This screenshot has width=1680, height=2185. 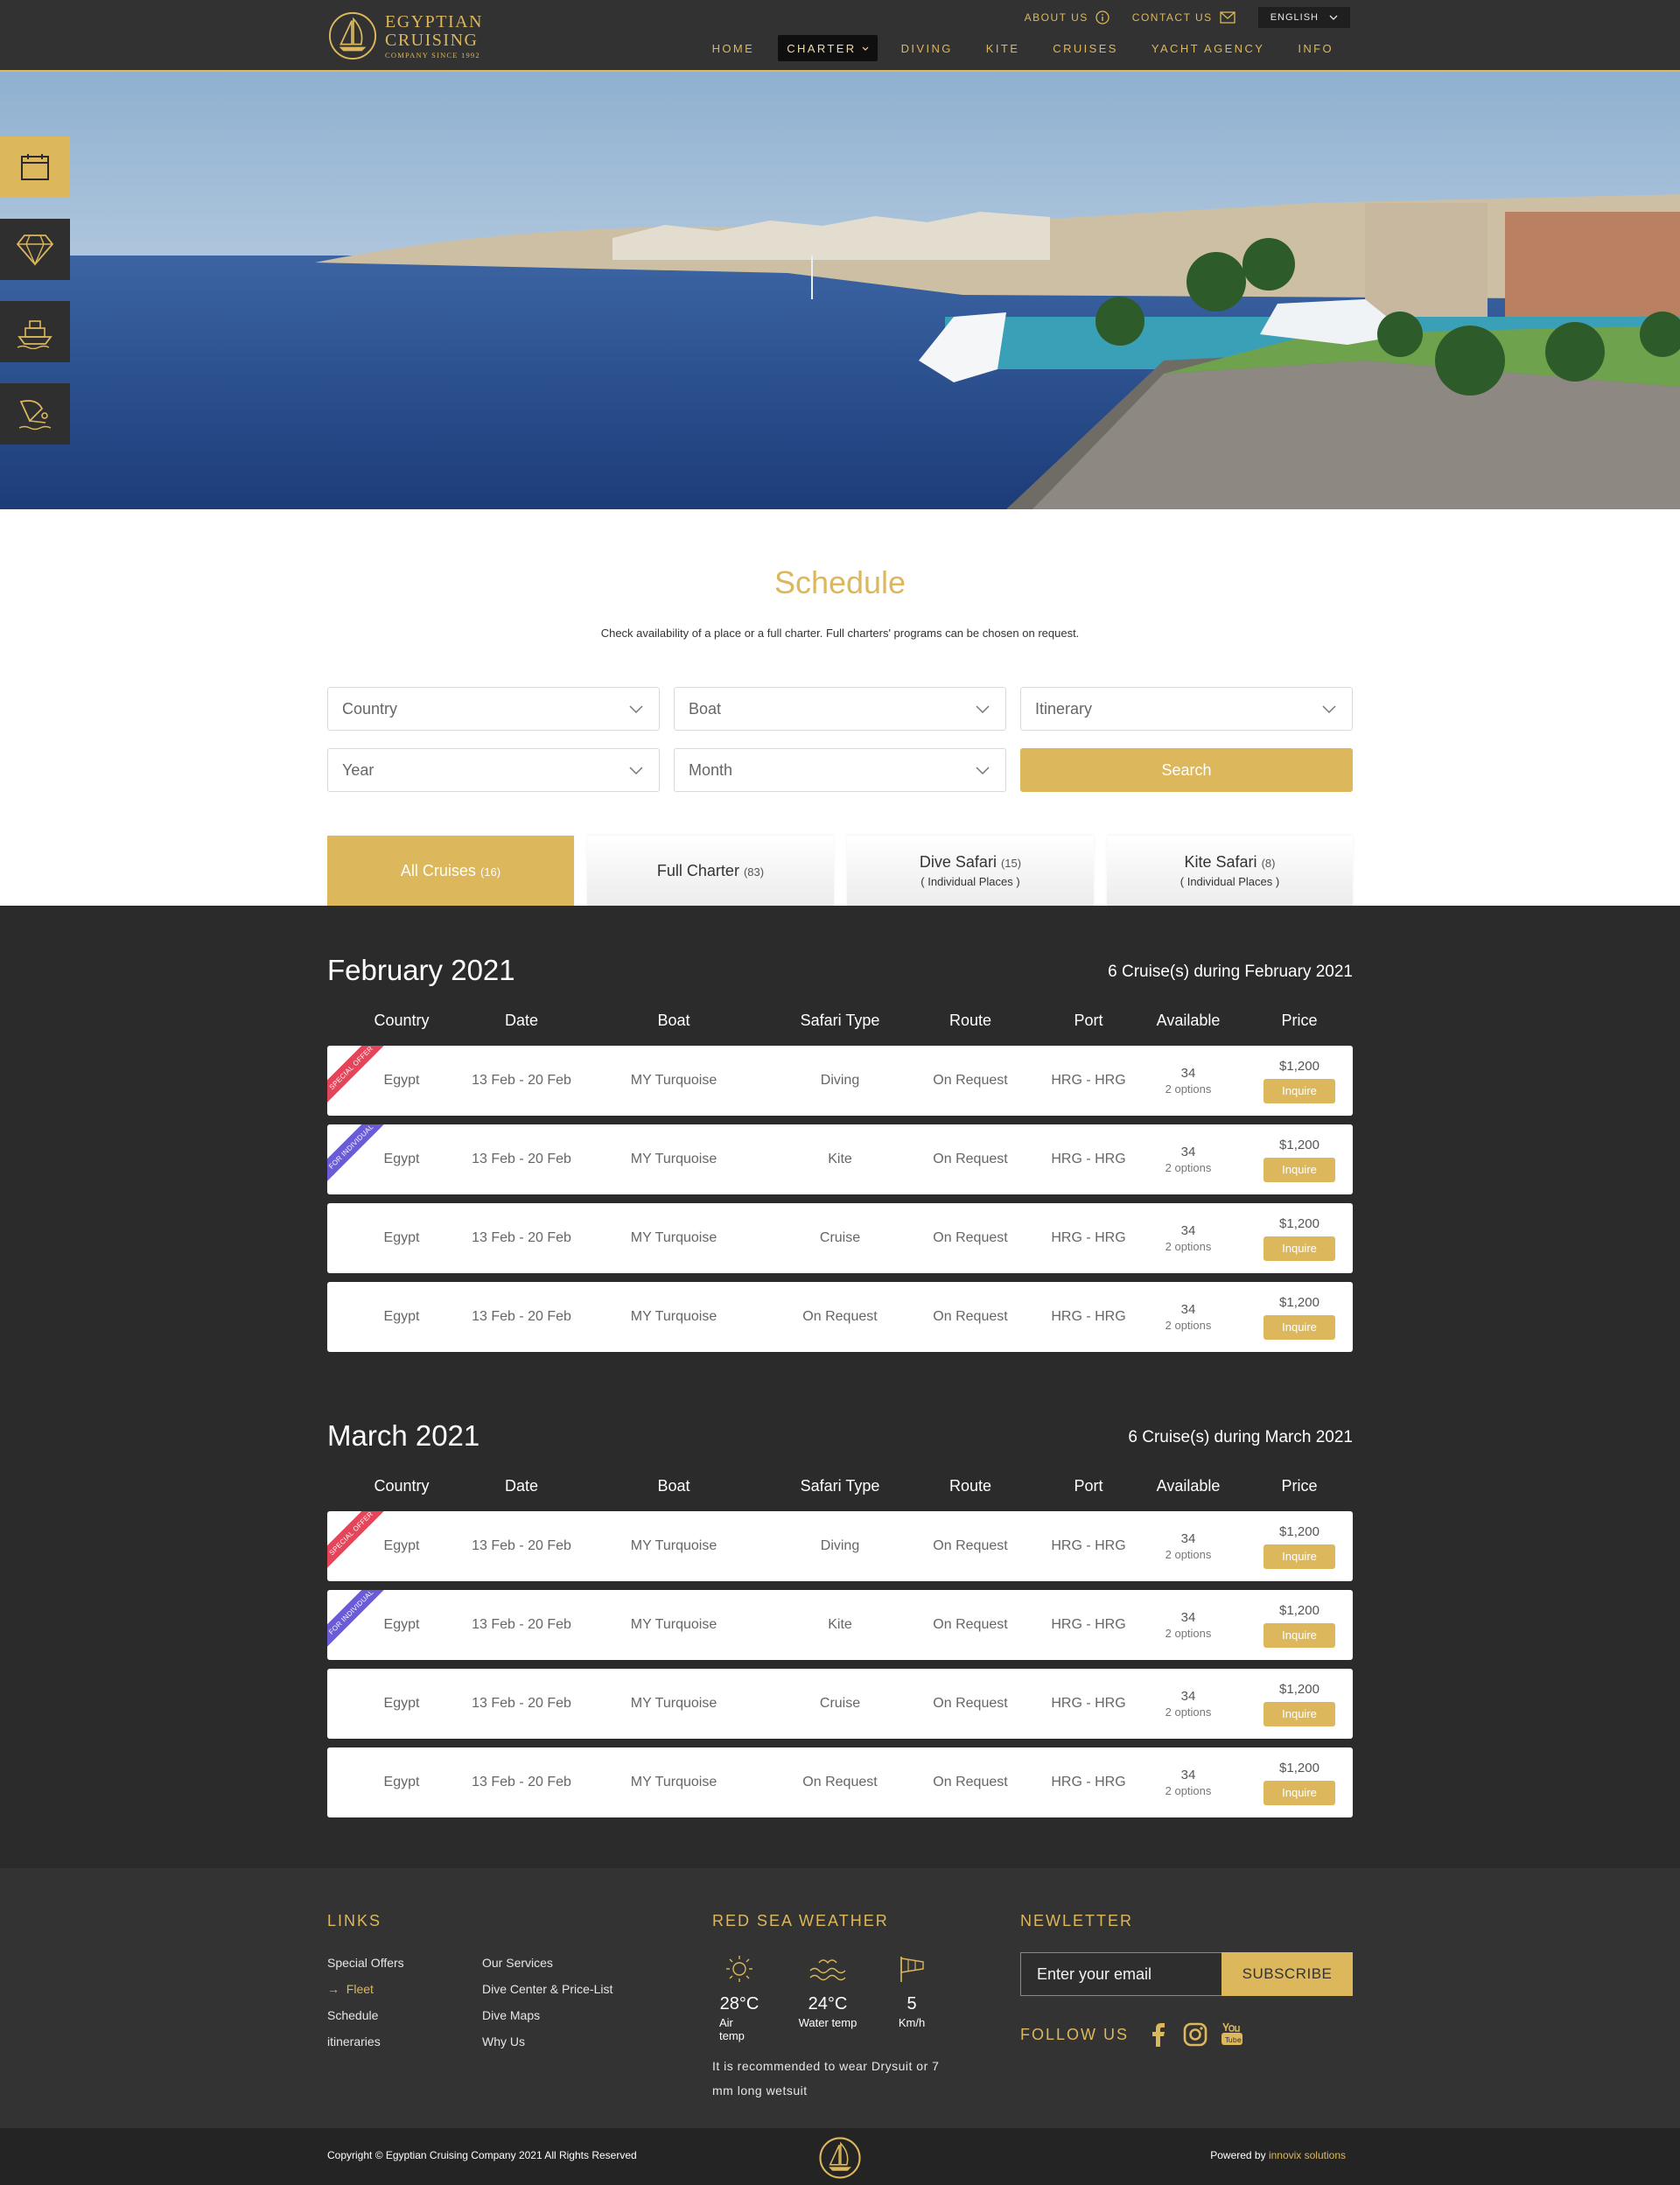 I want to click on column-header: Safari Type, so click(x=840, y=1021).